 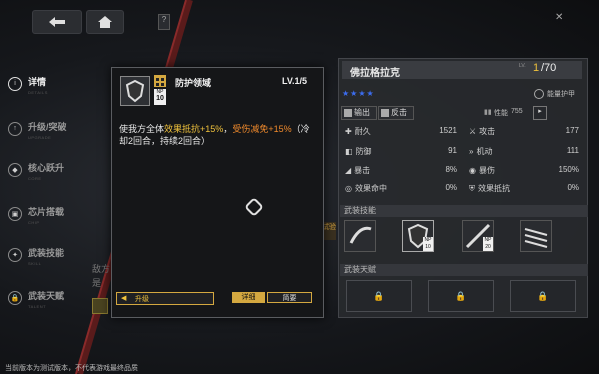 I want to click on nav-item-upgrade: ↑ 升级/突破 UPGRADE, so click(x=37, y=128).